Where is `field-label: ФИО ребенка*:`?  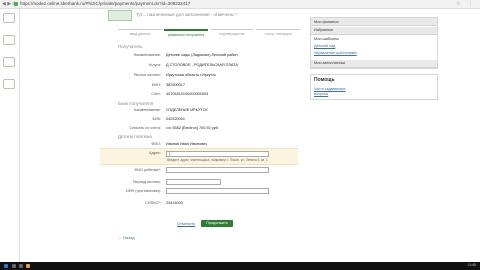 field-label: ФИО ребенка*: is located at coordinates (147, 170).